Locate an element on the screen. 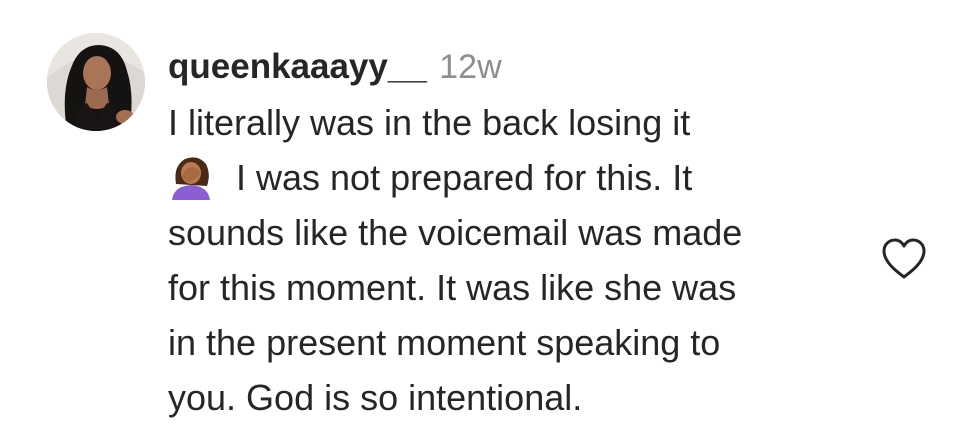 This screenshot has width=980, height=447. comment-text-line-with-emoji: I was not prepared for this. It is located at coordinates (518, 177).